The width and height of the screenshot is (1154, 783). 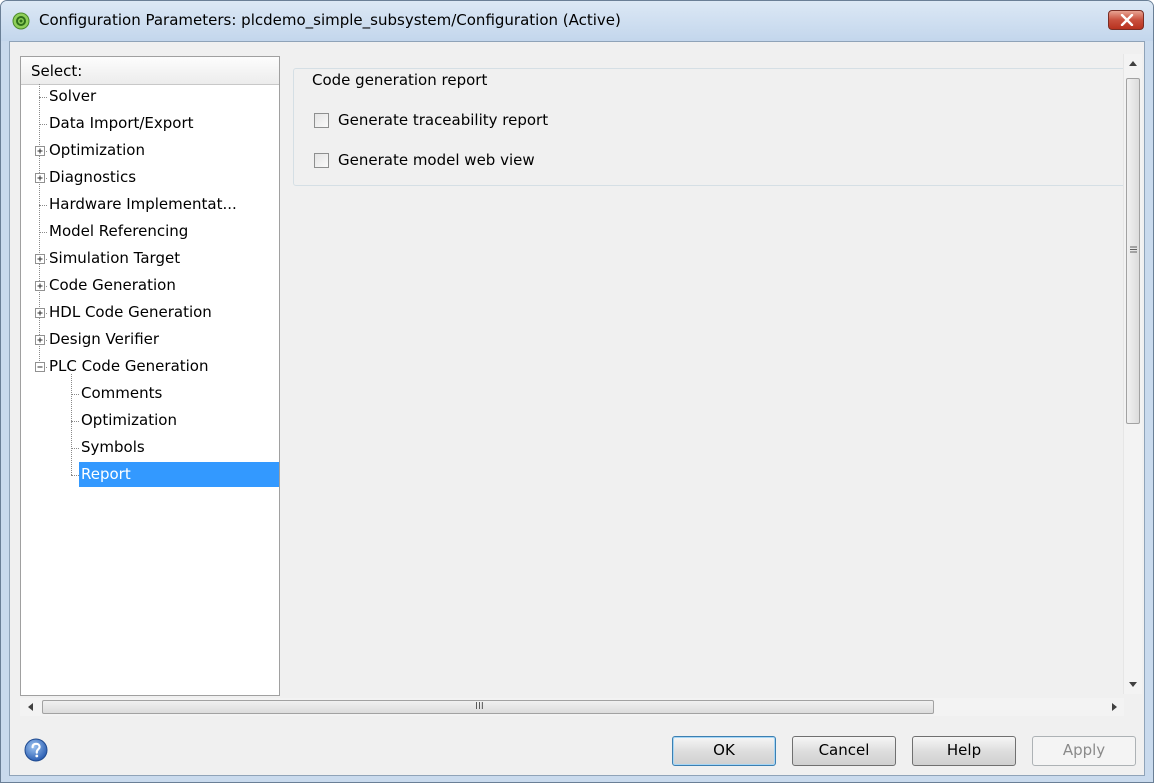 I want to click on model-web-view-label: Generate model web view, so click(x=436, y=160).